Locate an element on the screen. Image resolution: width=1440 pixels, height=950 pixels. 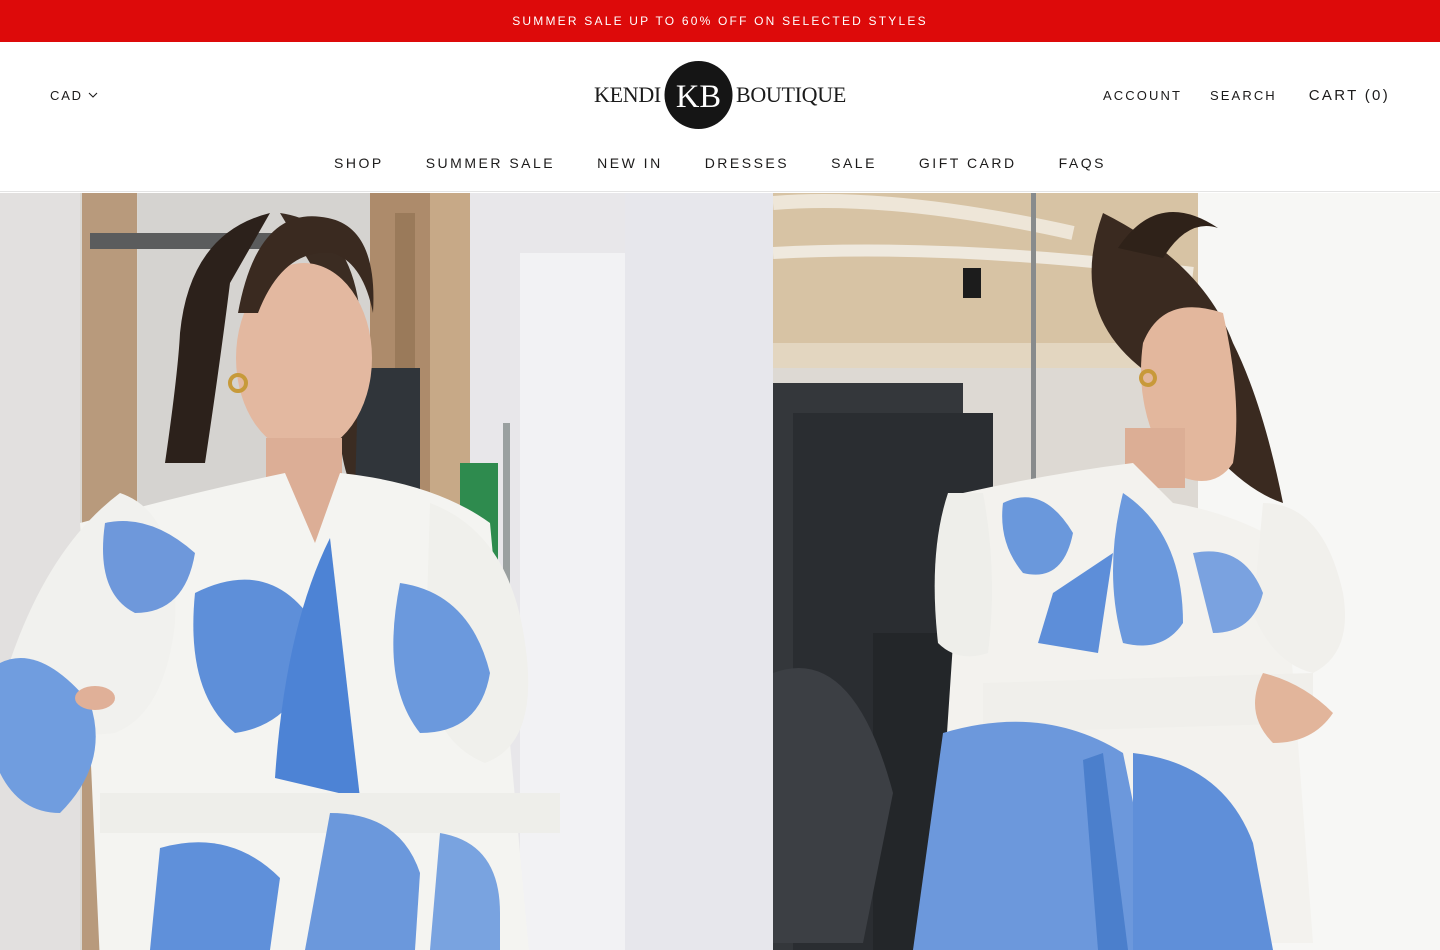
logo-monogram-text: KB is located at coordinates (698, 97).